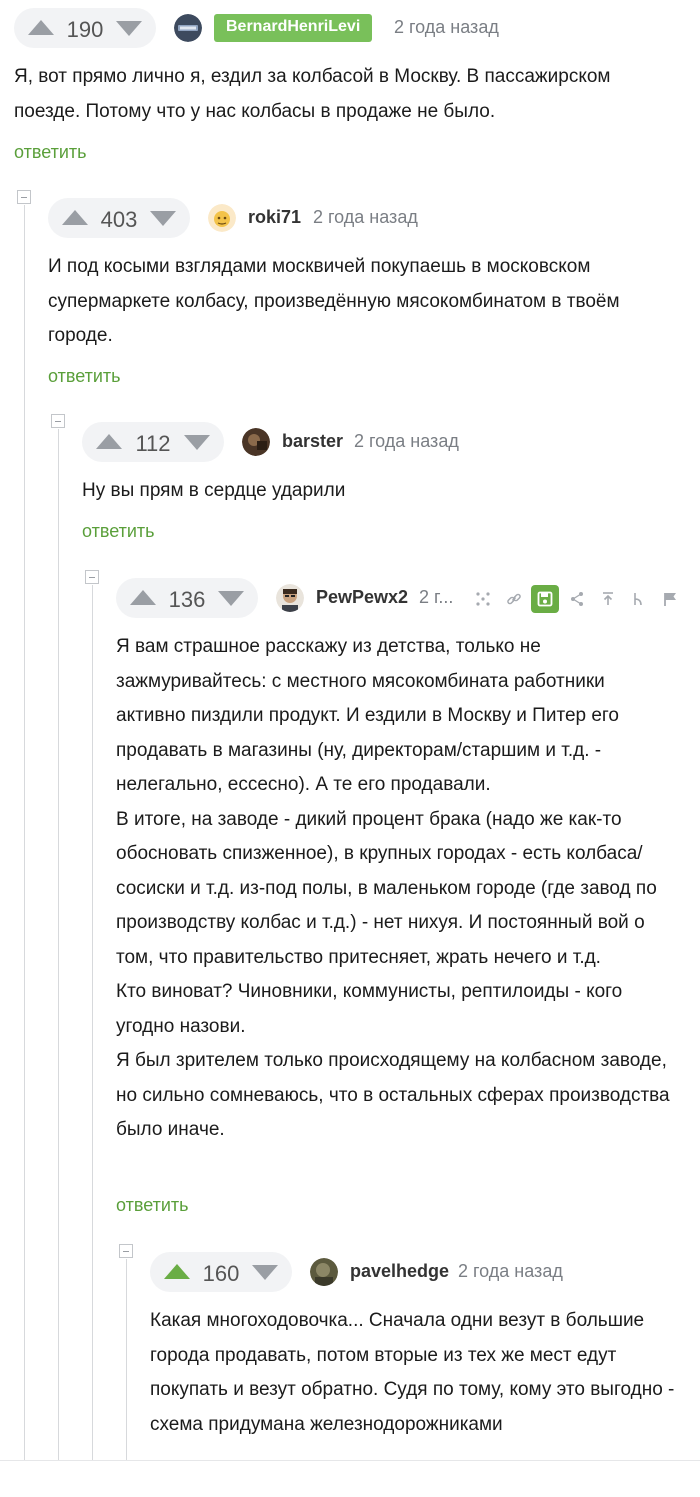  Describe the element at coordinates (399, 1271) in the screenshot. I see `author-name: pavelhedge` at that location.